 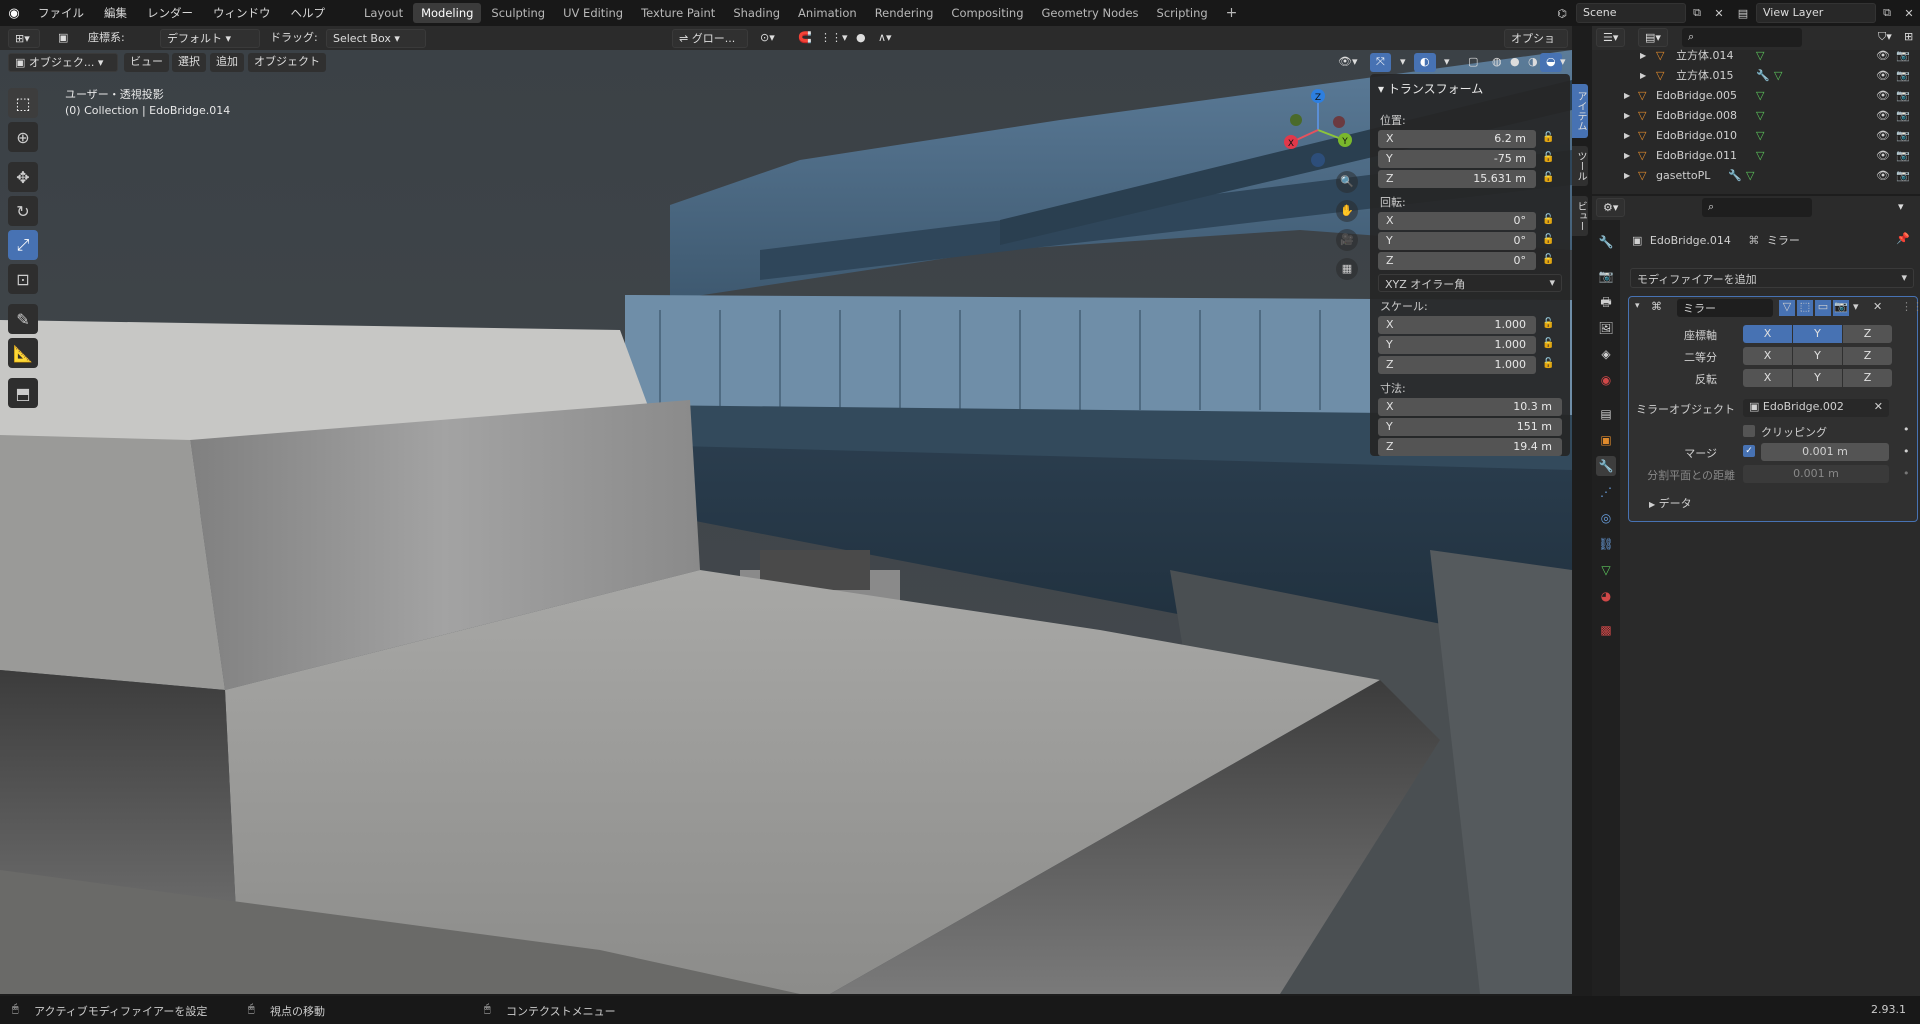 I want to click on menu-help: ヘルプ, so click(x=308, y=13).